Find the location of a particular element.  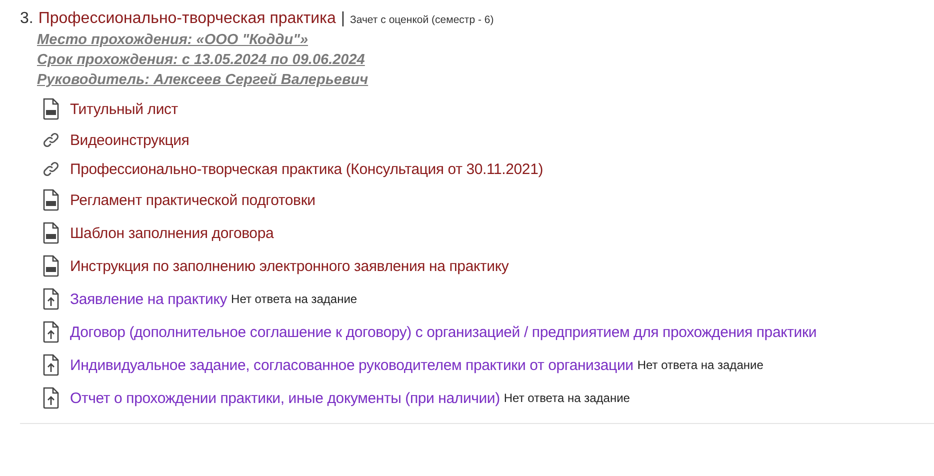

resource-link: Инструкция по заполнению электронного заявления на практику is located at coordinates (289, 266).